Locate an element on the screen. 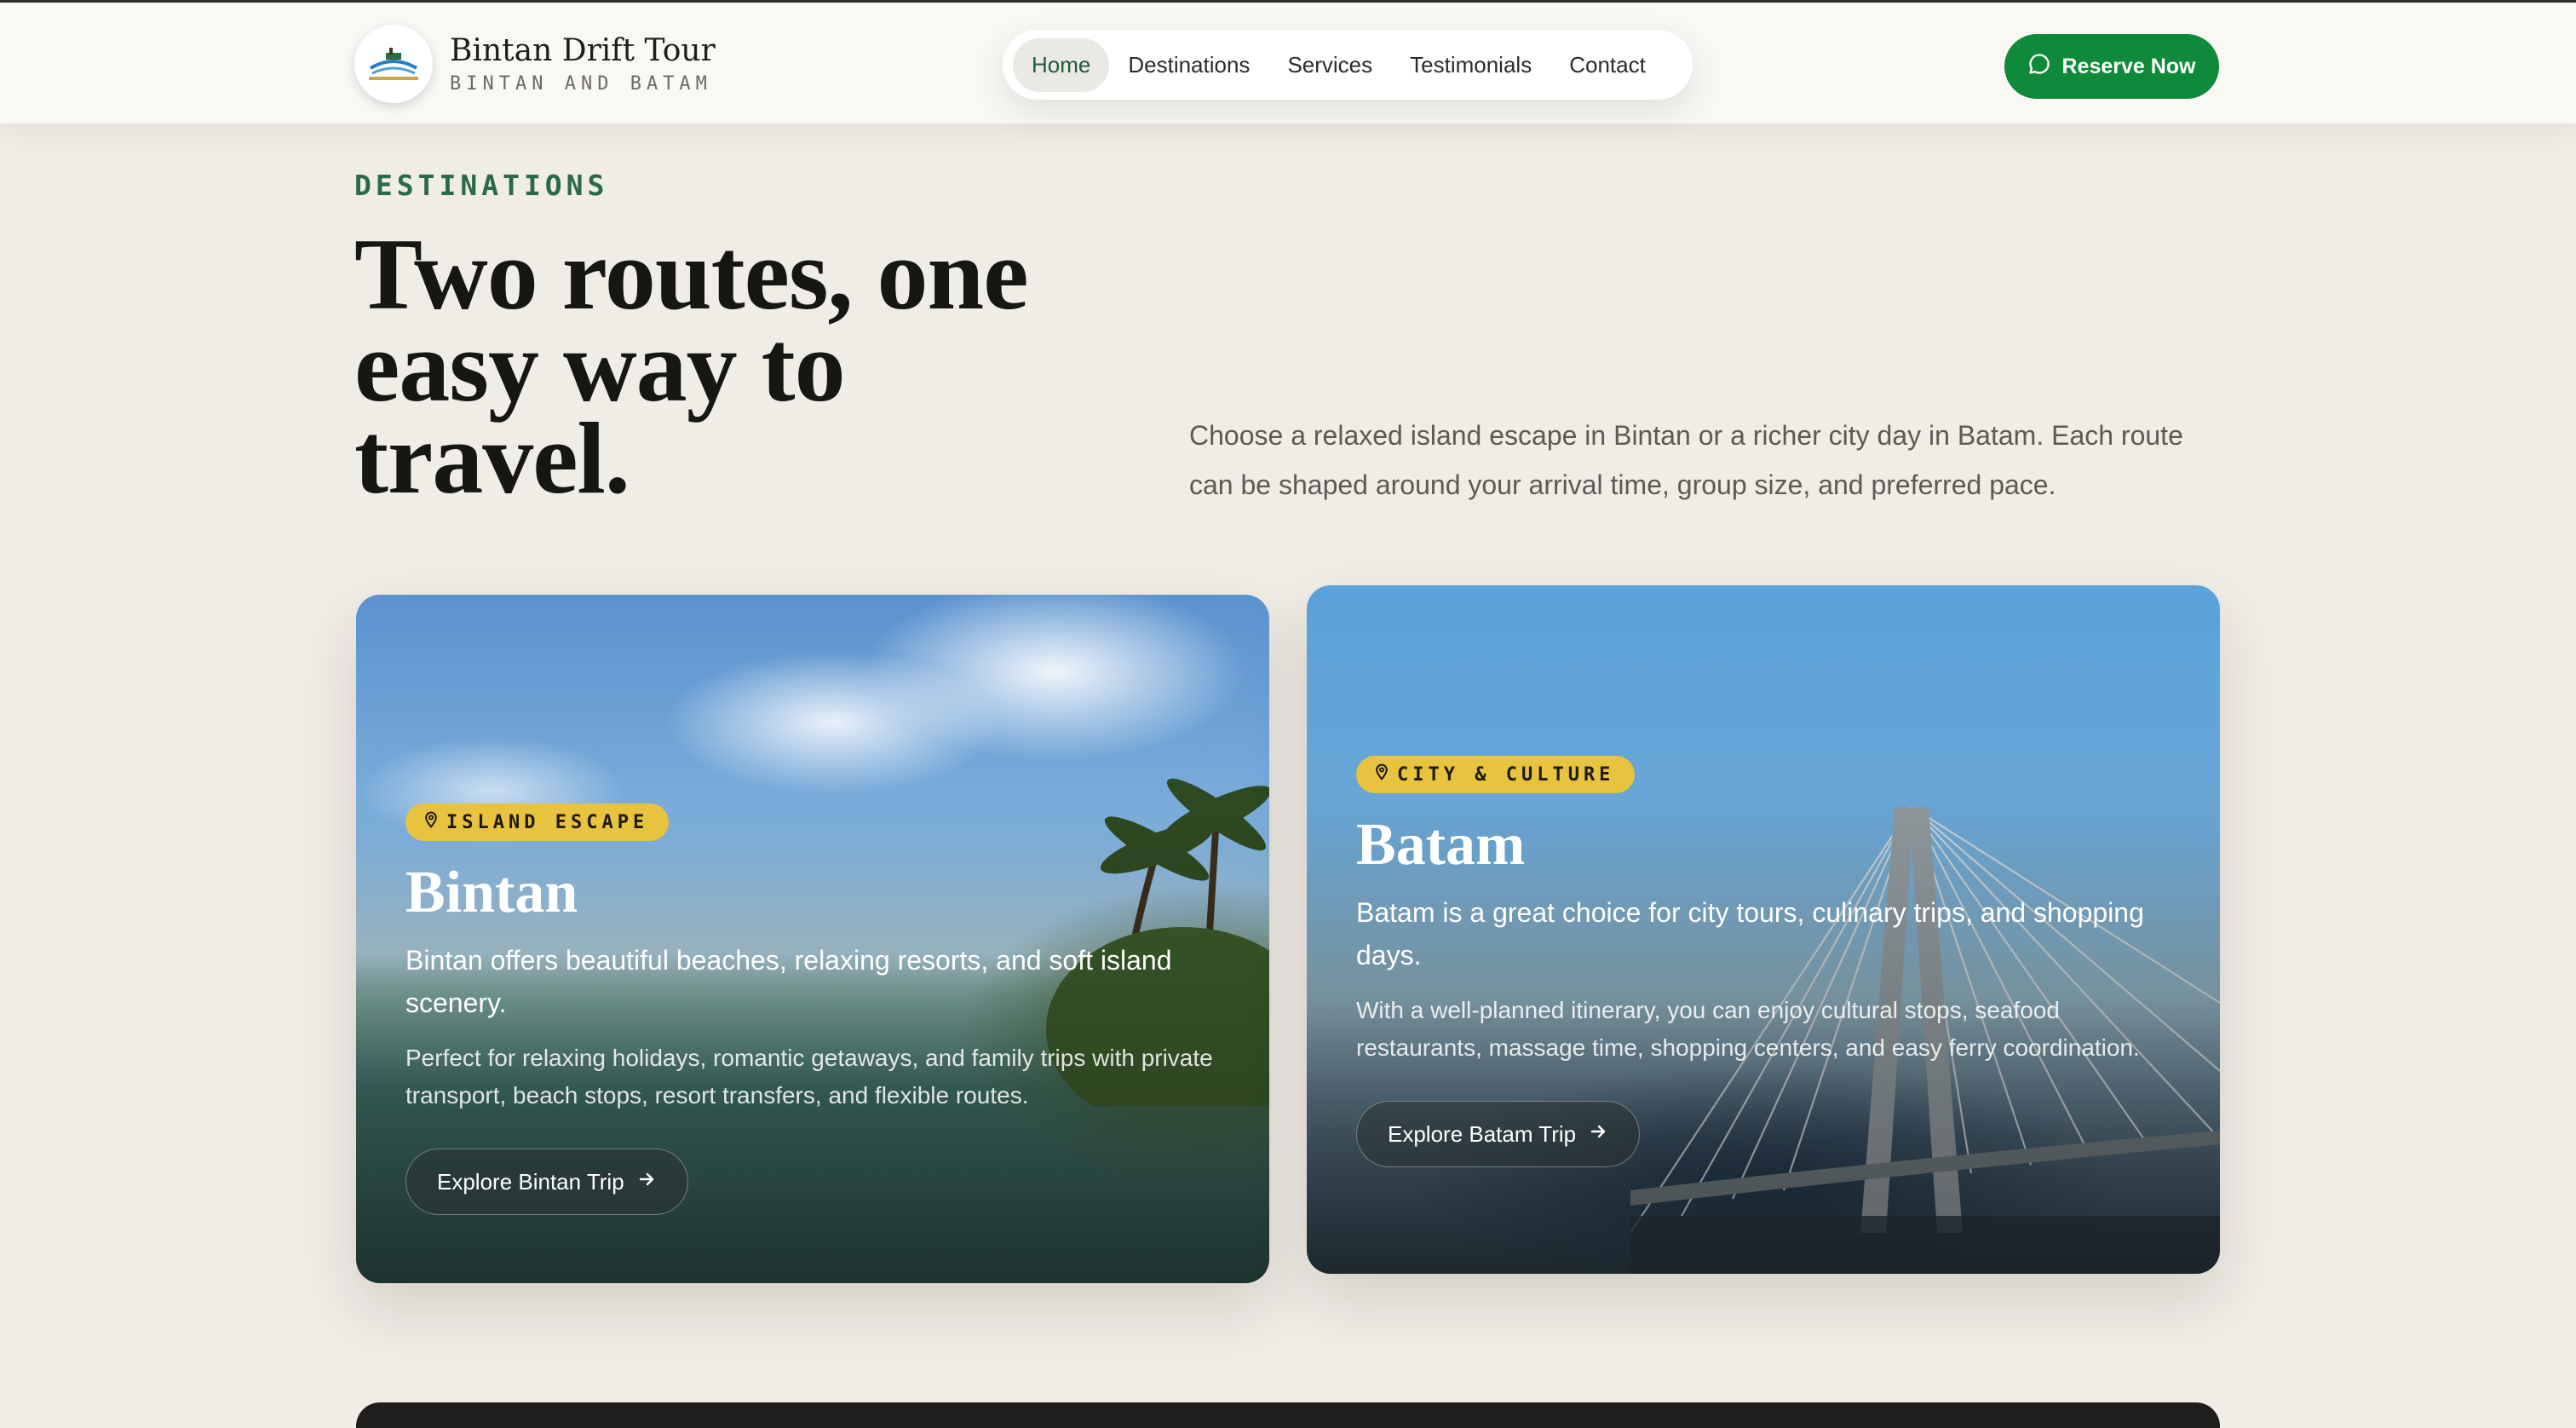 The width and height of the screenshot is (2576, 1428). next-section-edge is located at coordinates (1288, 1415).